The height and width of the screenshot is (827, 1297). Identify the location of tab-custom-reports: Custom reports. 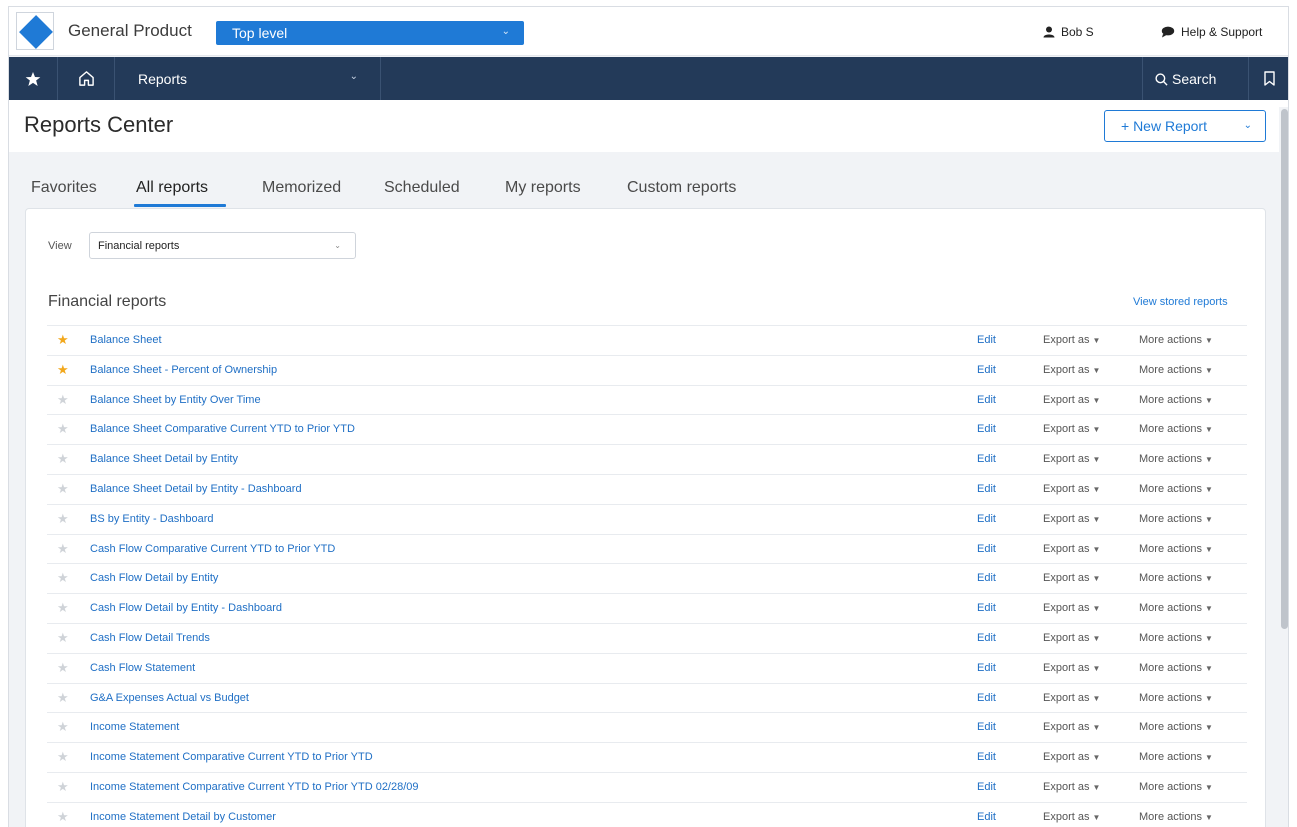
(681, 188).